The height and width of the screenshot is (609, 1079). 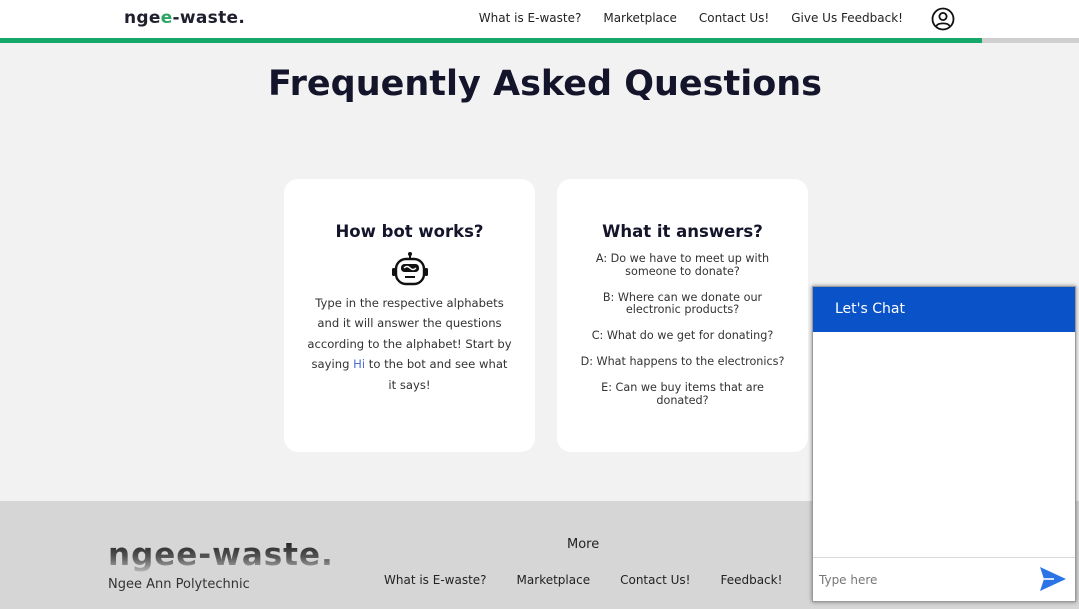 What do you see at coordinates (1053, 579) in the screenshot?
I see `send-icon` at bounding box center [1053, 579].